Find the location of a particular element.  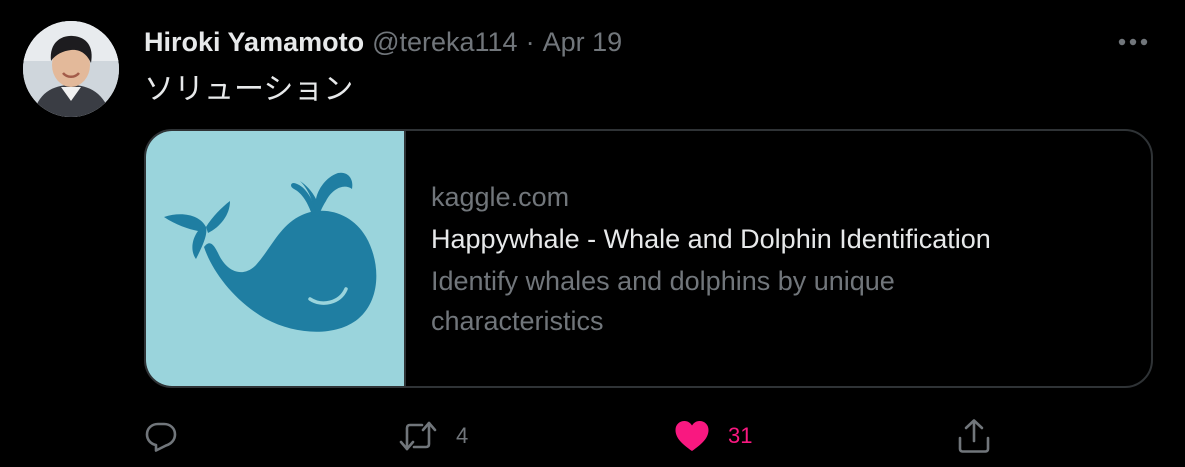

avatar is located at coordinates (71, 69).